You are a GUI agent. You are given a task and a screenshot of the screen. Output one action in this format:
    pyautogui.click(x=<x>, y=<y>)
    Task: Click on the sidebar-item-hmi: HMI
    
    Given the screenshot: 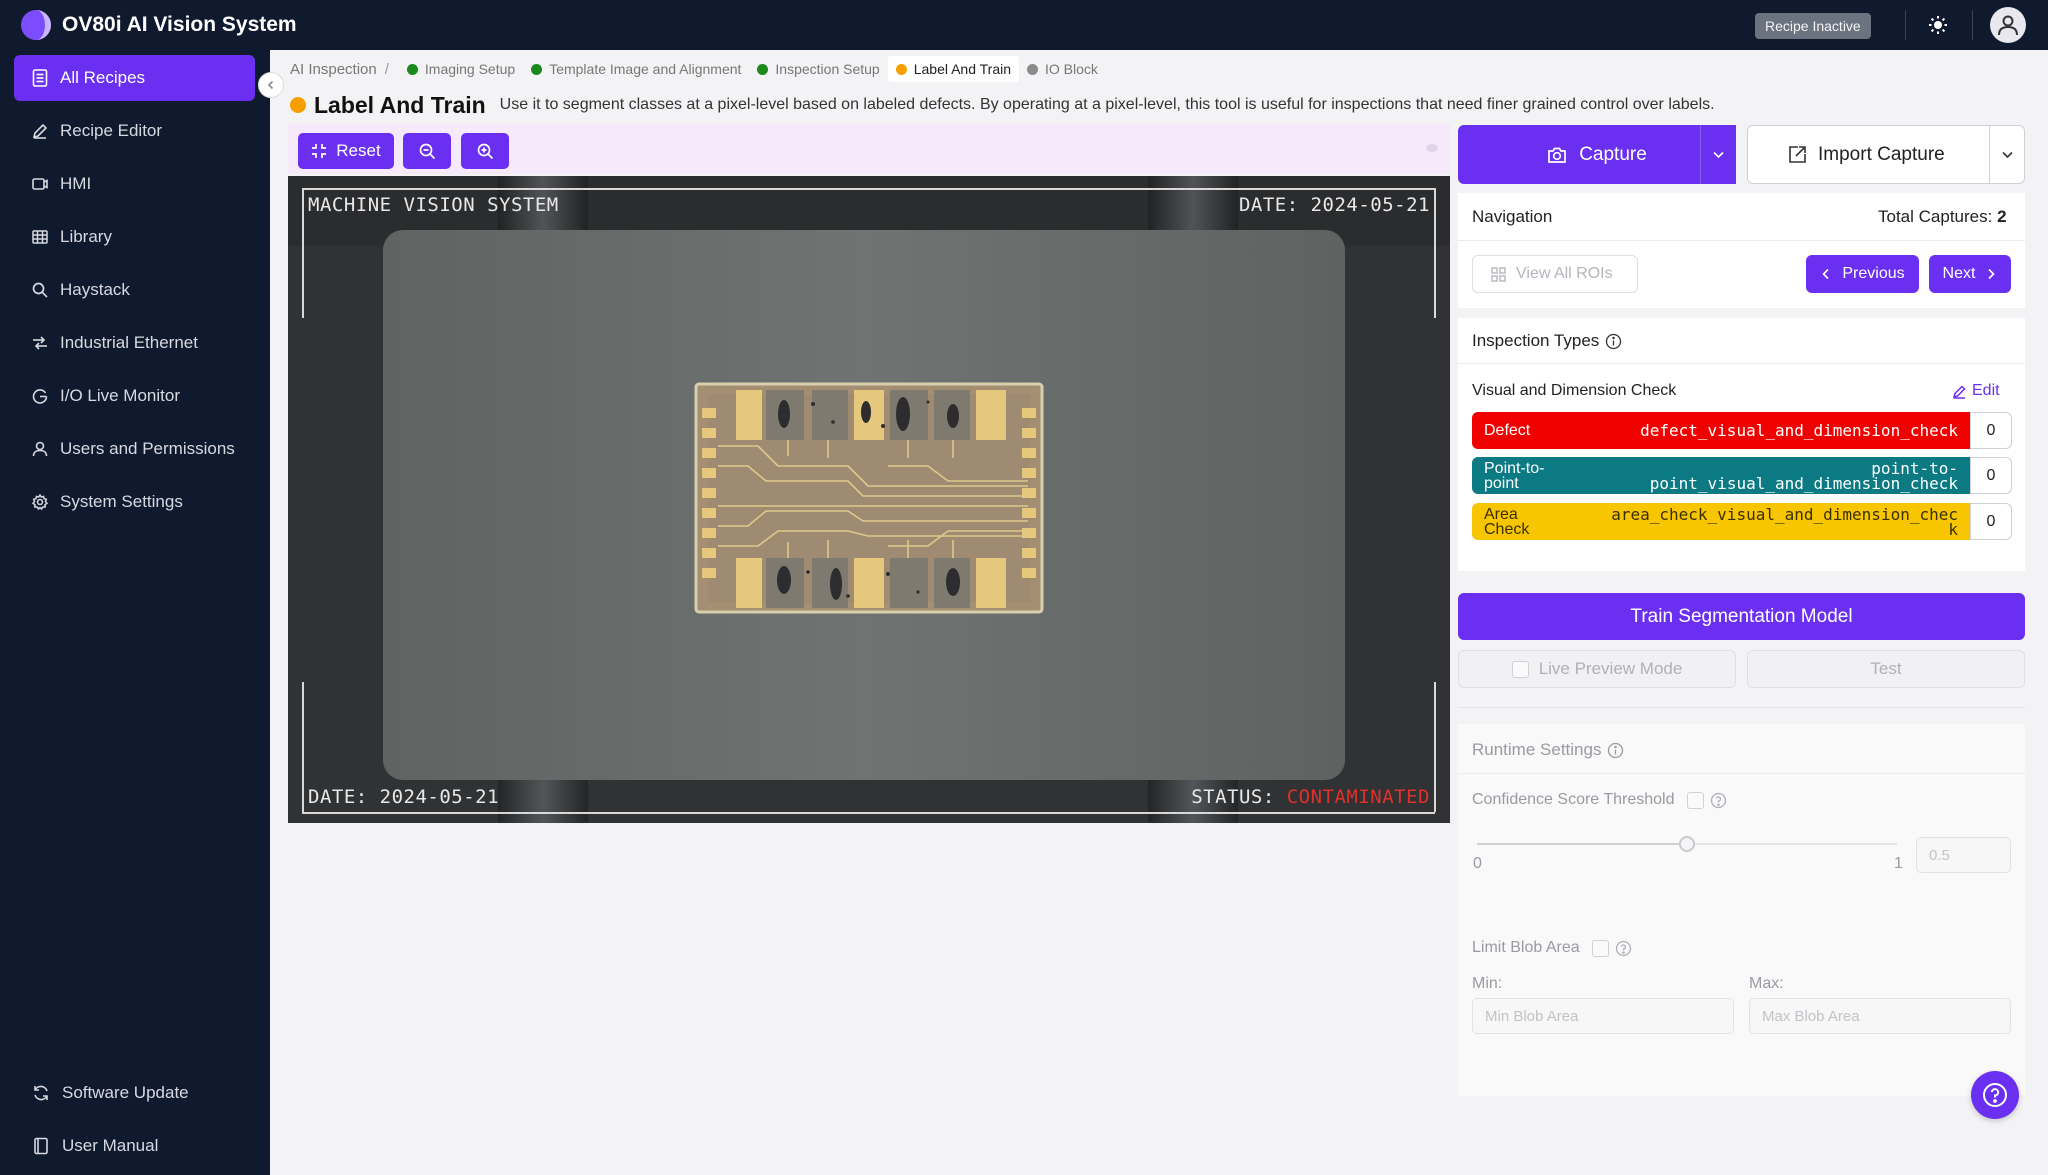 What is the action you would take?
    pyautogui.click(x=134, y=184)
    